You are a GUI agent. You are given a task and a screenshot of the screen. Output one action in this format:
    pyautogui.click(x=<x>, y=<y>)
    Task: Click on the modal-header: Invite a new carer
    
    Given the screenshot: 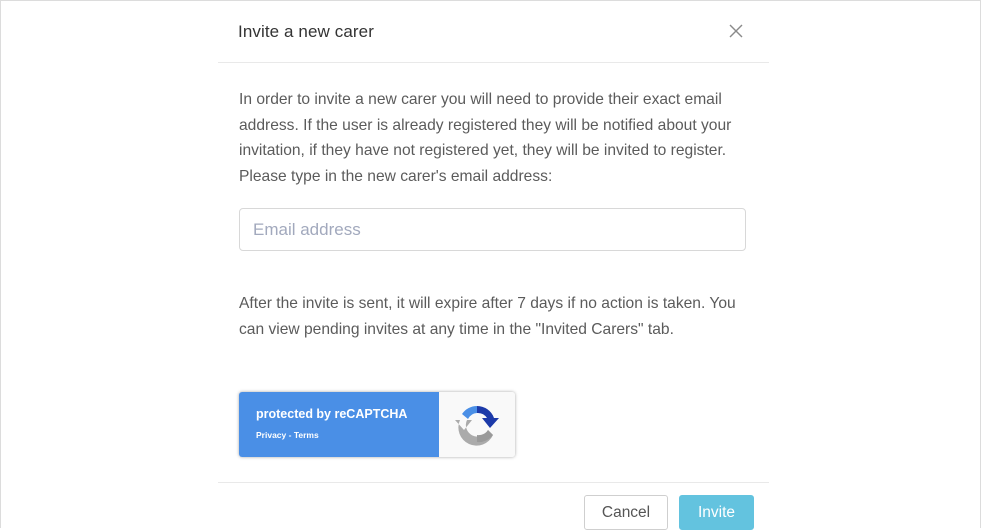 What is the action you would take?
    pyautogui.click(x=493, y=32)
    